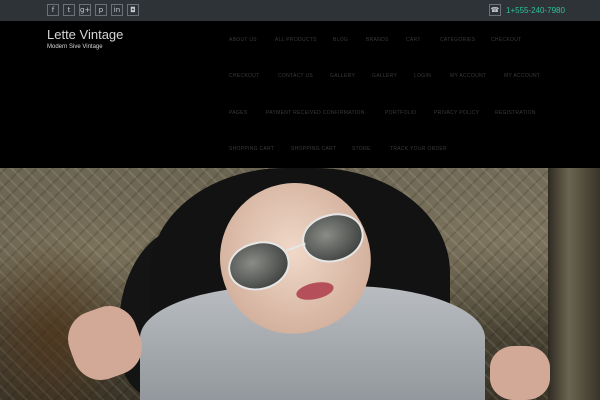  I want to click on nav-item-my-account: MY ACCOUNT, so click(468, 76).